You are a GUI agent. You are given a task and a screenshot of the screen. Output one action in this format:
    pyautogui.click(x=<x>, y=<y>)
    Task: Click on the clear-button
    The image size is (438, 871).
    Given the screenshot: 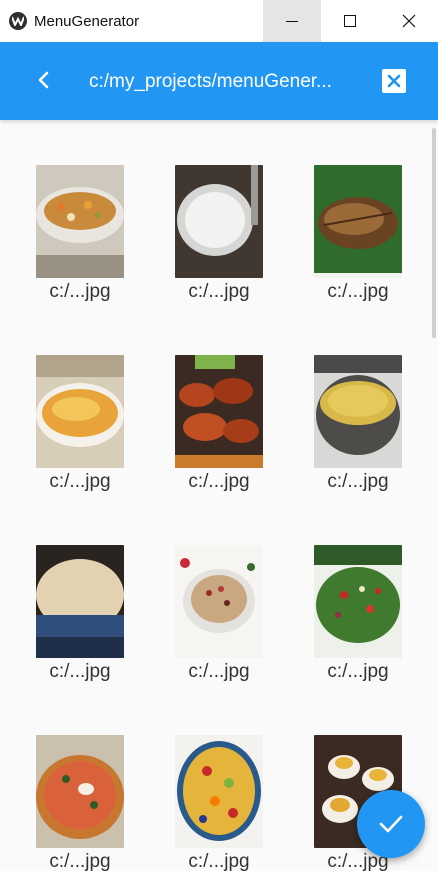 What is the action you would take?
    pyautogui.click(x=394, y=81)
    